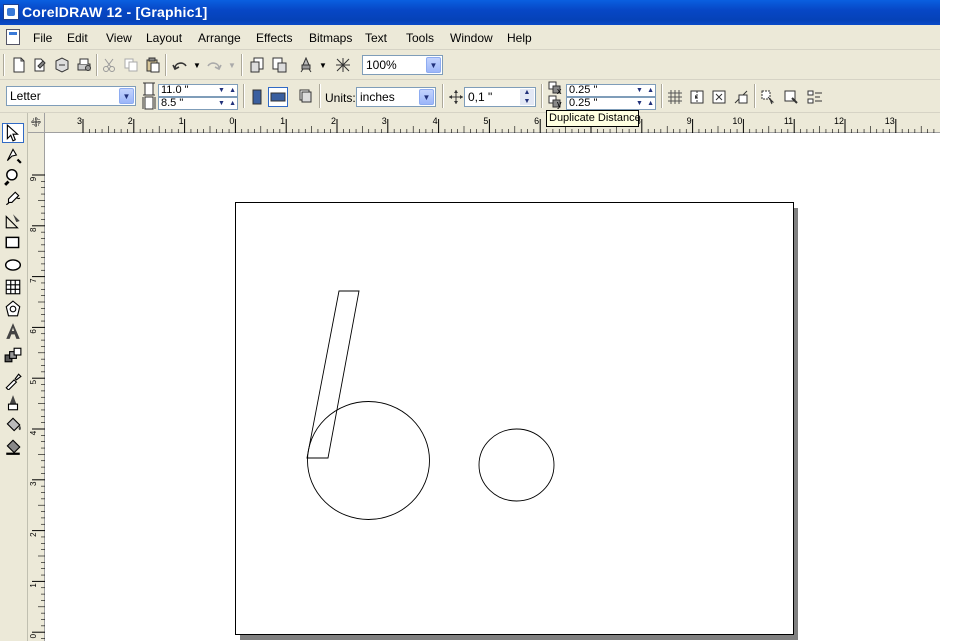 The height and width of the screenshot is (641, 954). What do you see at coordinates (536, 121) in the screenshot?
I see `horizontal-ruler-label: 6` at bounding box center [536, 121].